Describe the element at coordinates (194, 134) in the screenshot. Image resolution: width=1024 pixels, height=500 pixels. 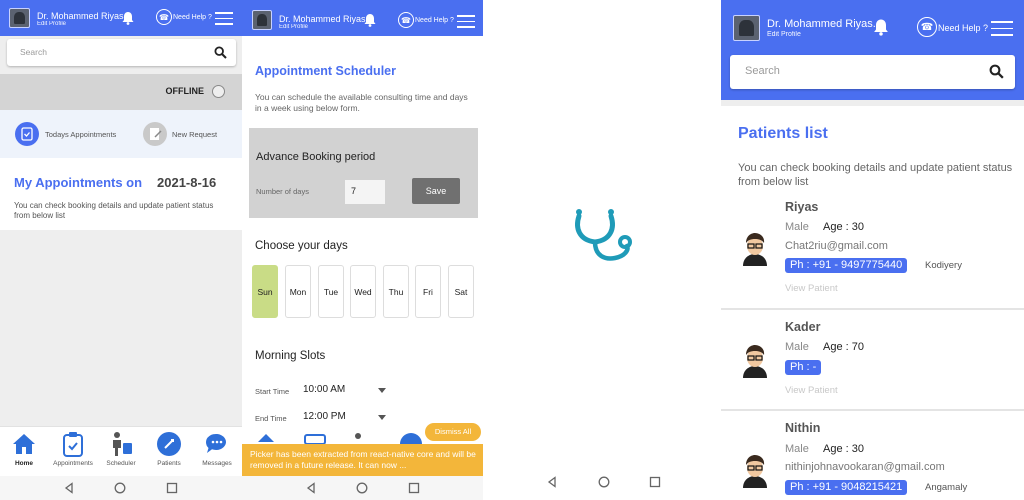
I see `new-request-button: New Request` at that location.